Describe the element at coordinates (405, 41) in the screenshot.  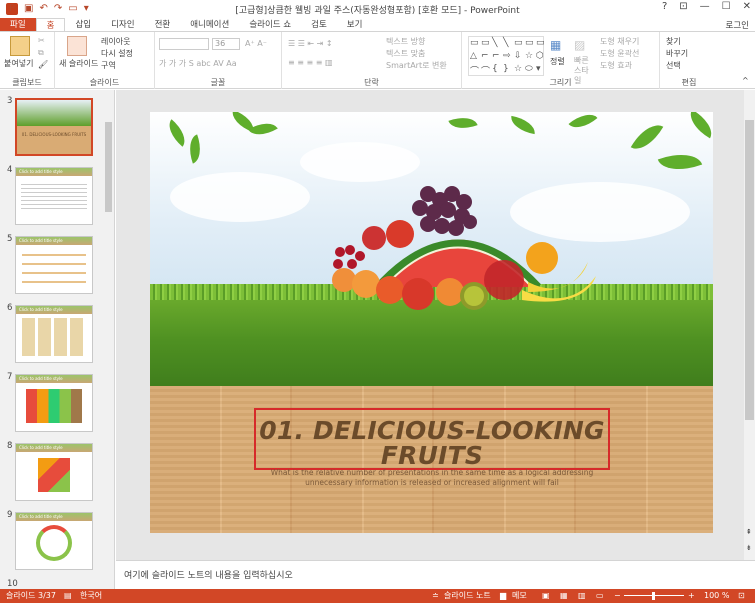
I see `text-direction-button: 텍스트 방향` at that location.